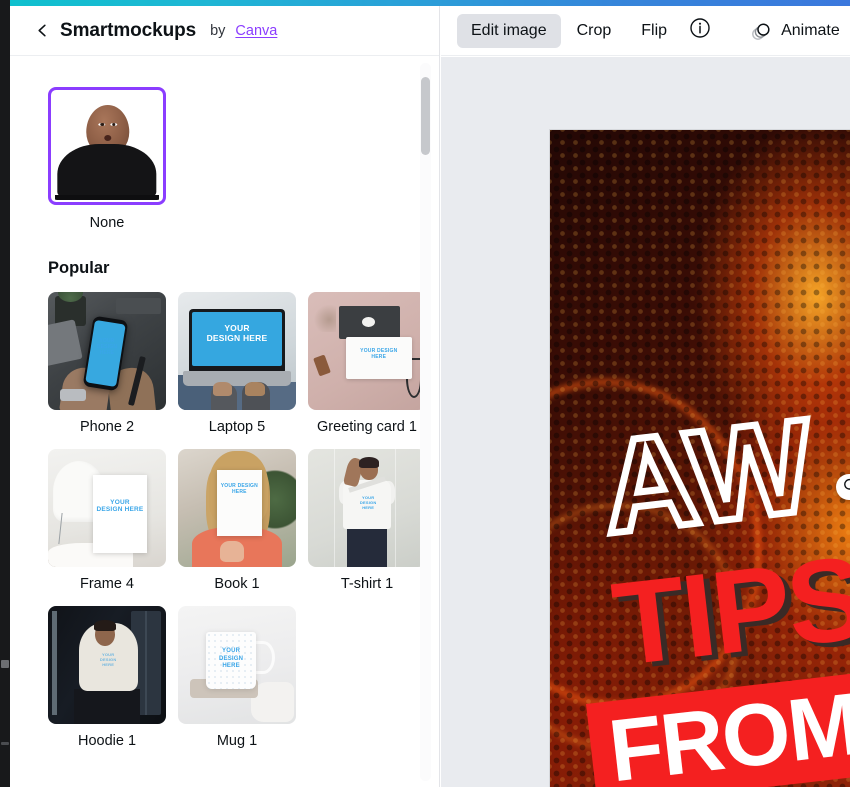 The width and height of the screenshot is (850, 787). Describe the element at coordinates (430, 3) in the screenshot. I see `top-accent-bar` at that location.